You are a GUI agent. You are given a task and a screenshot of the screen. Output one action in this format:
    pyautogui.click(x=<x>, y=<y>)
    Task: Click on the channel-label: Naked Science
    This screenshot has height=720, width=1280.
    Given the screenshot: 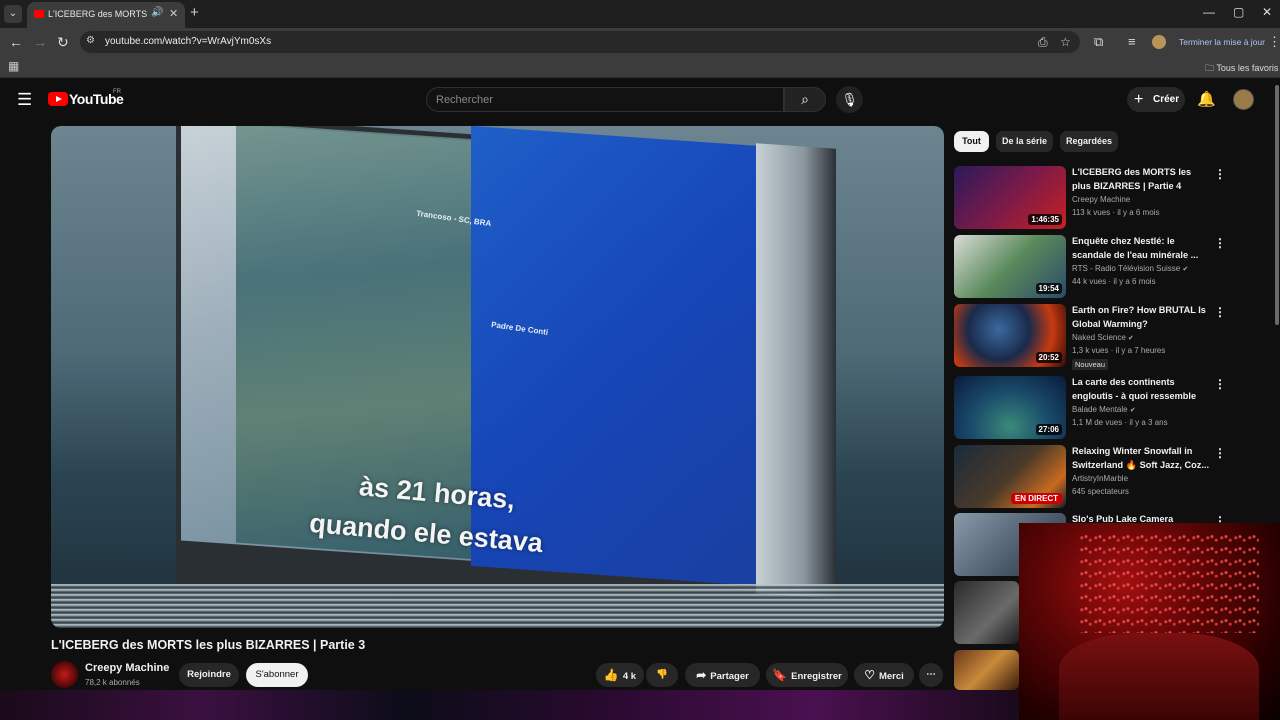 What is the action you would take?
    pyautogui.click(x=1099, y=337)
    